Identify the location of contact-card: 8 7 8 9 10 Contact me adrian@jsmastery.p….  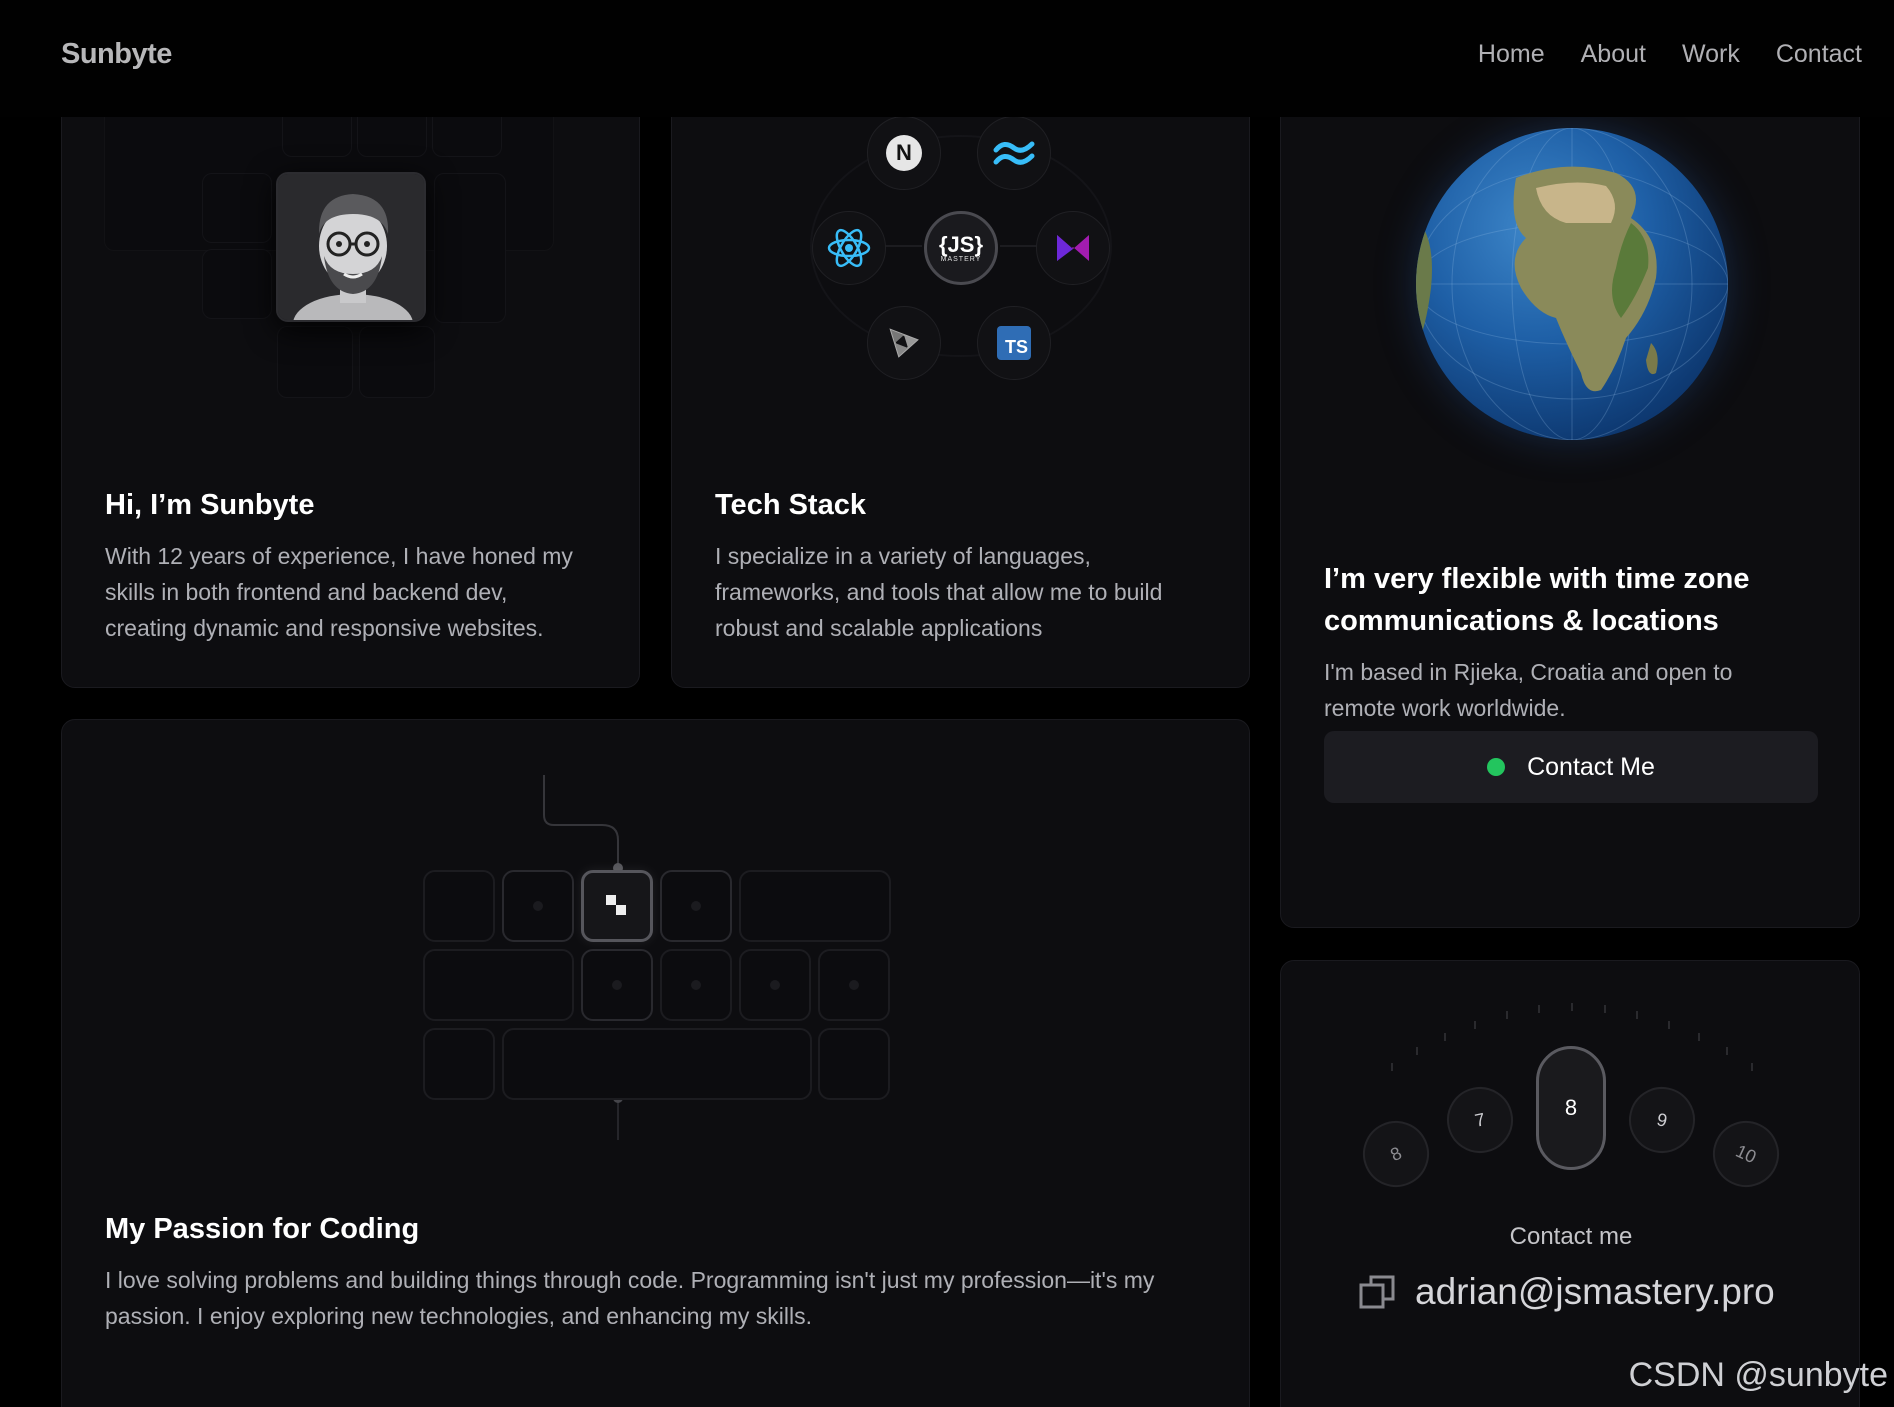
(1570, 1183).